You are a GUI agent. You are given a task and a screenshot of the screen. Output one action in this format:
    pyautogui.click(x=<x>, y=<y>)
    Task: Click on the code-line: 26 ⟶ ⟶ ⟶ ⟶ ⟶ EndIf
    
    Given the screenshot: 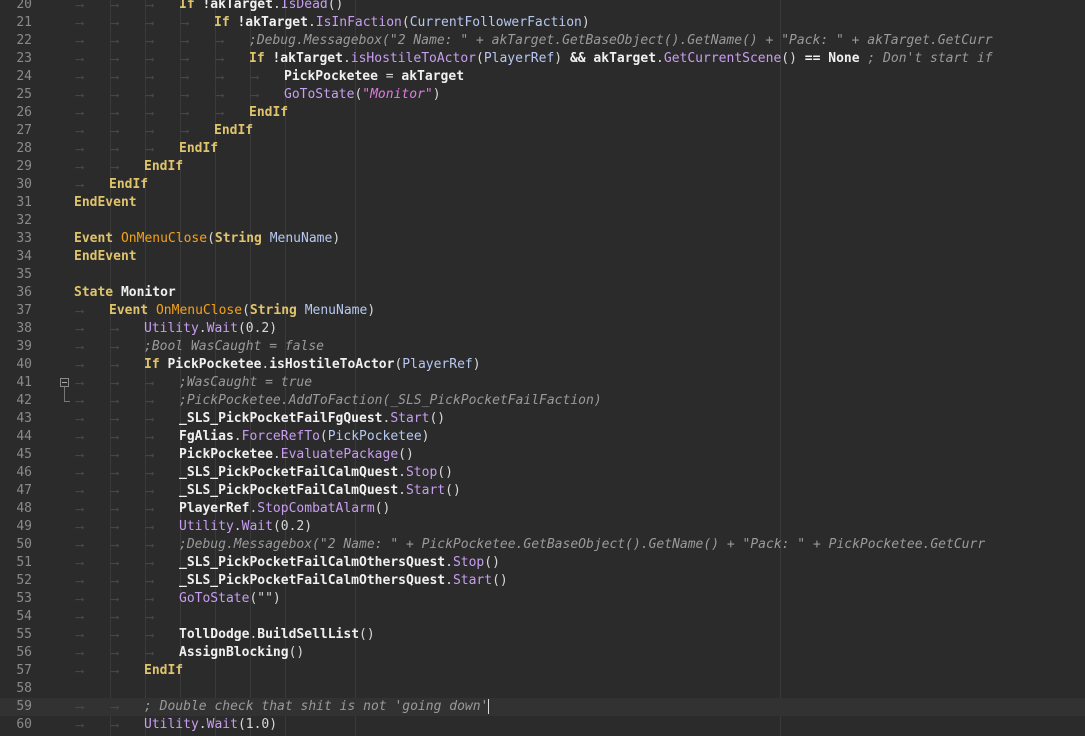 What is the action you would take?
    pyautogui.click(x=542, y=113)
    